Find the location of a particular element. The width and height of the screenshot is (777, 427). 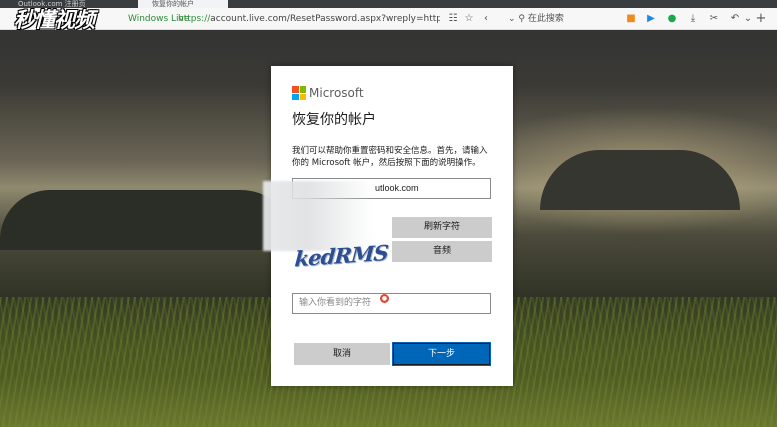

captcha-image: kedRMS is located at coordinates (341, 255).